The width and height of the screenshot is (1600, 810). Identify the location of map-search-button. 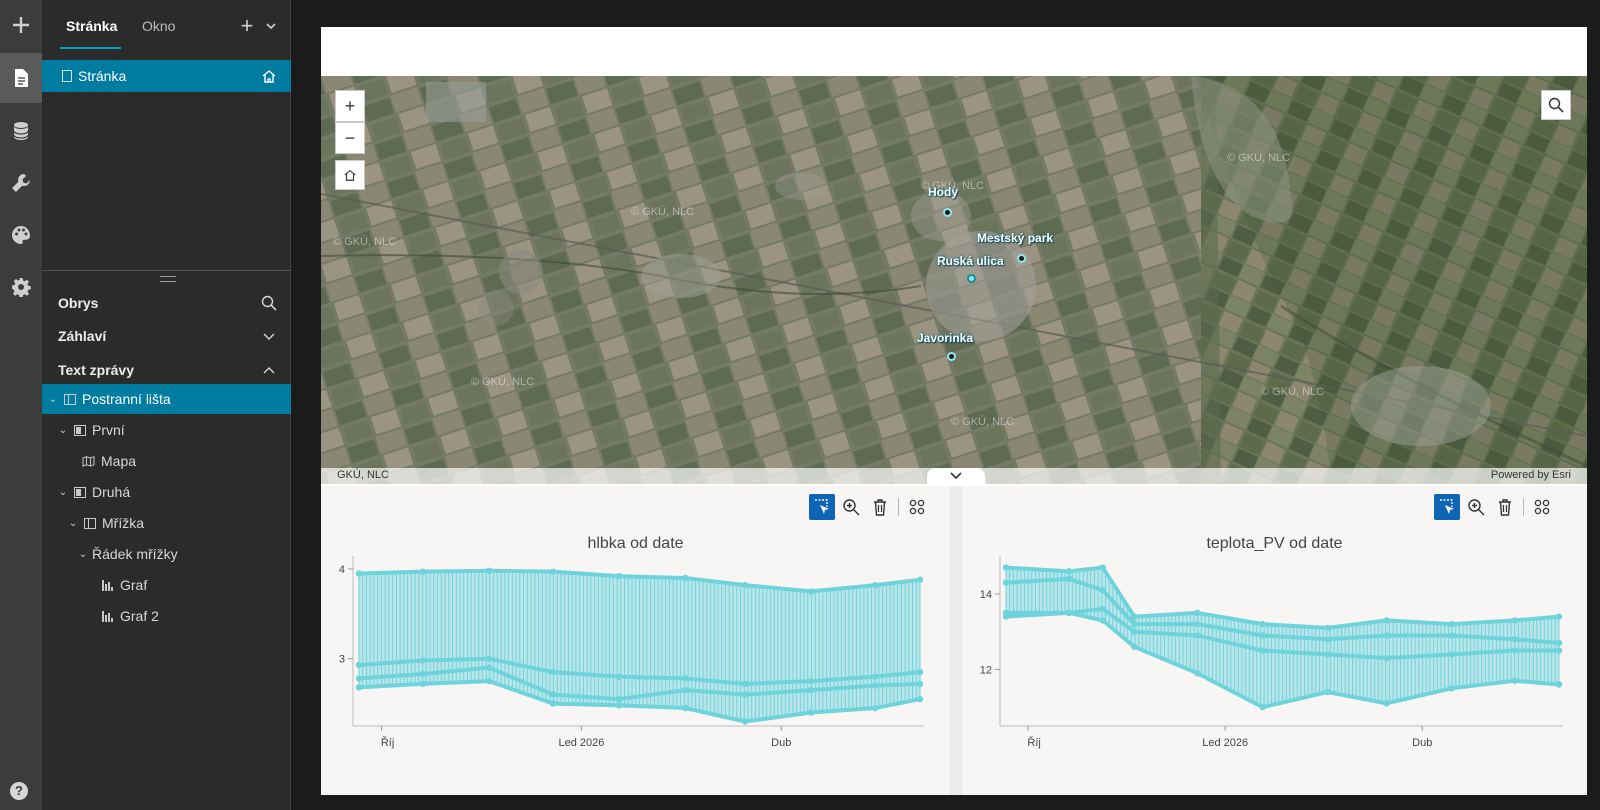
(1556, 105).